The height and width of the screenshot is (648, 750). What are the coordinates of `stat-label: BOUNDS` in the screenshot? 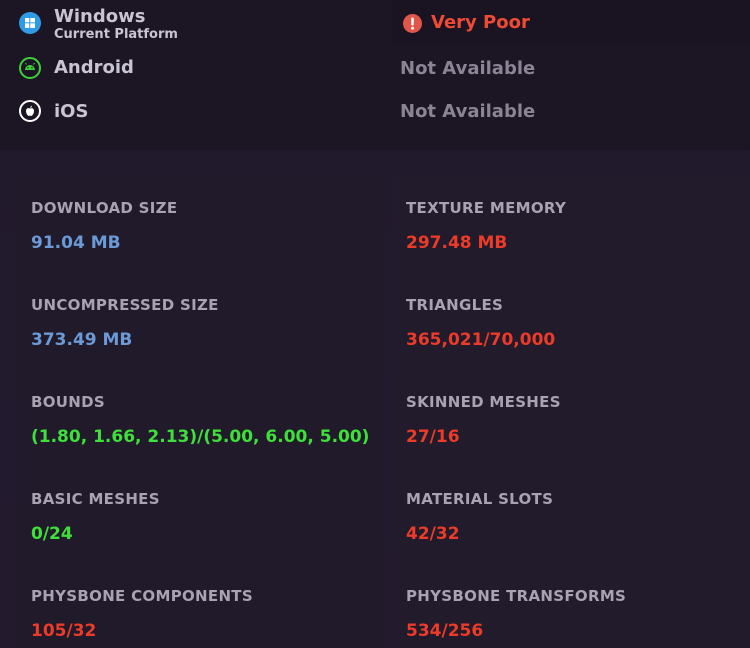 It's located at (68, 402).